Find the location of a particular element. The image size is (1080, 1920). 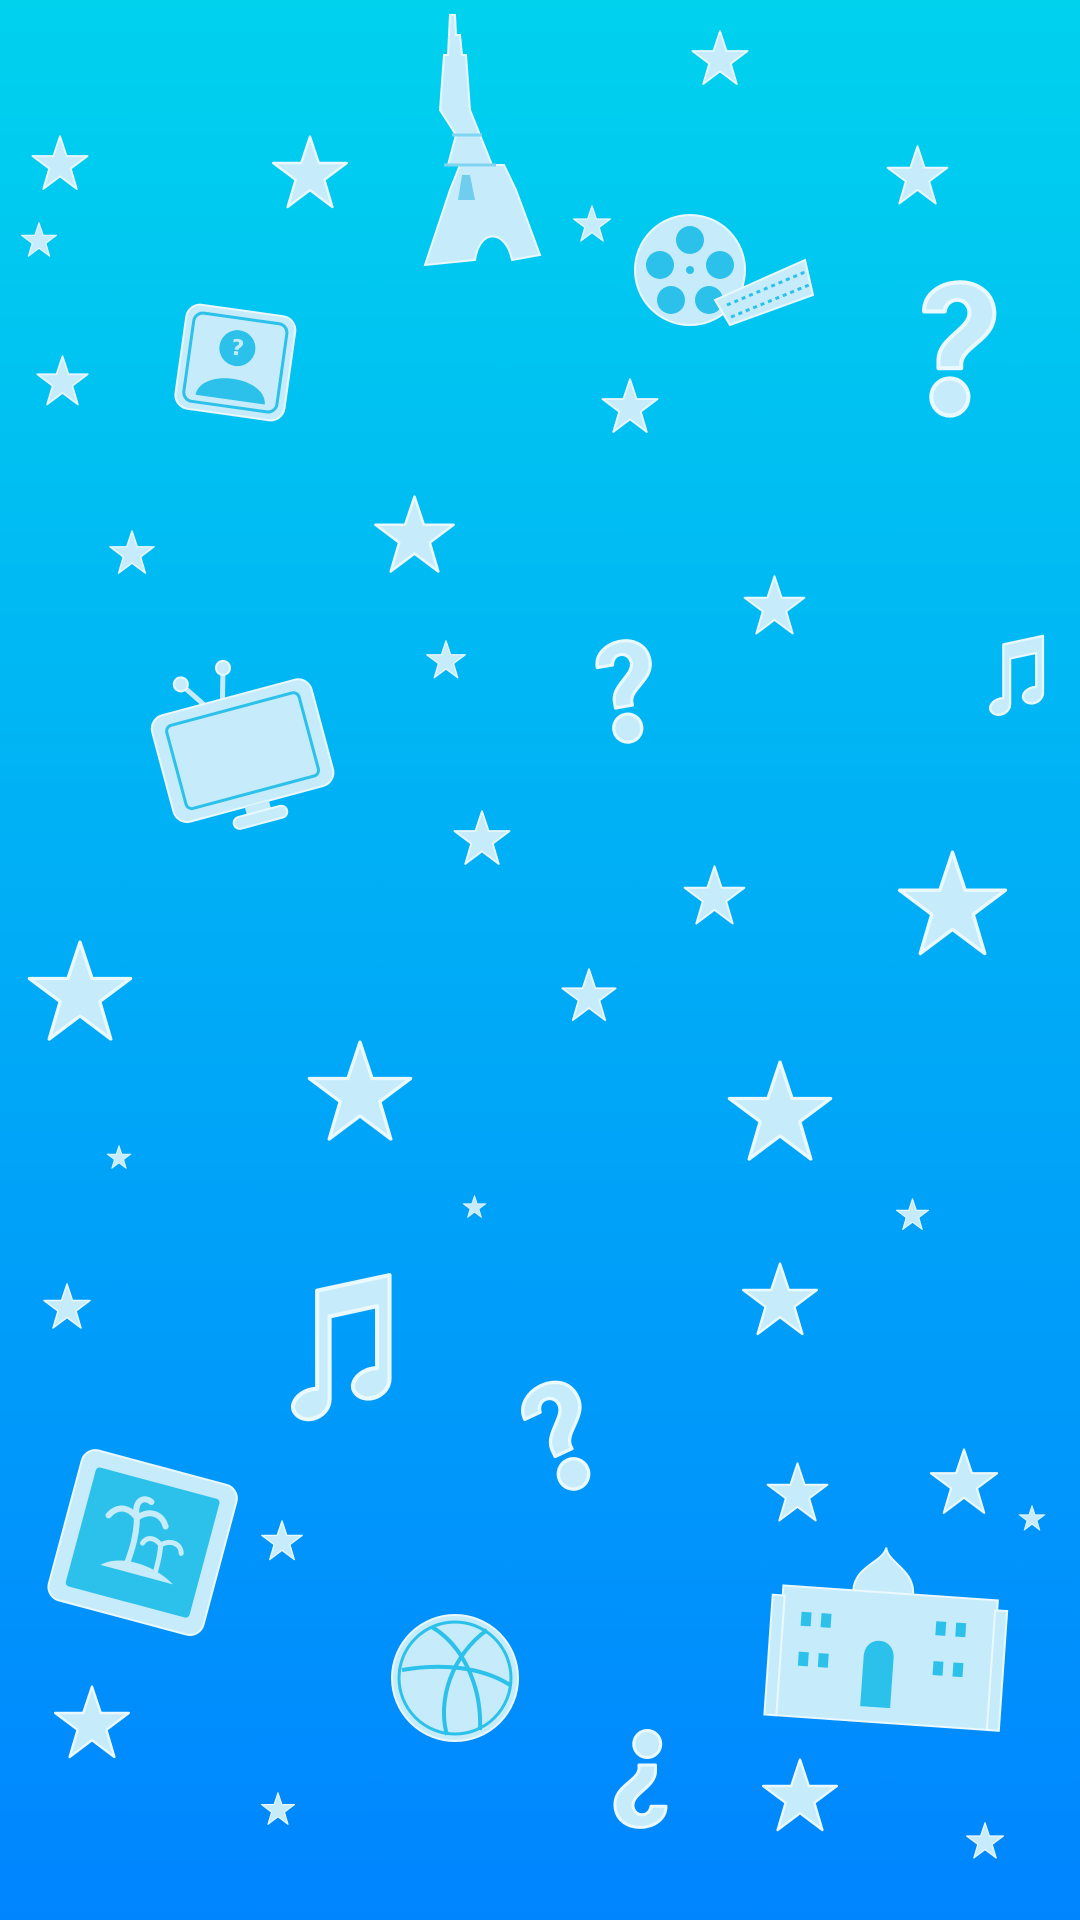

mystery-person-icon: ? is located at coordinates (235, 362).